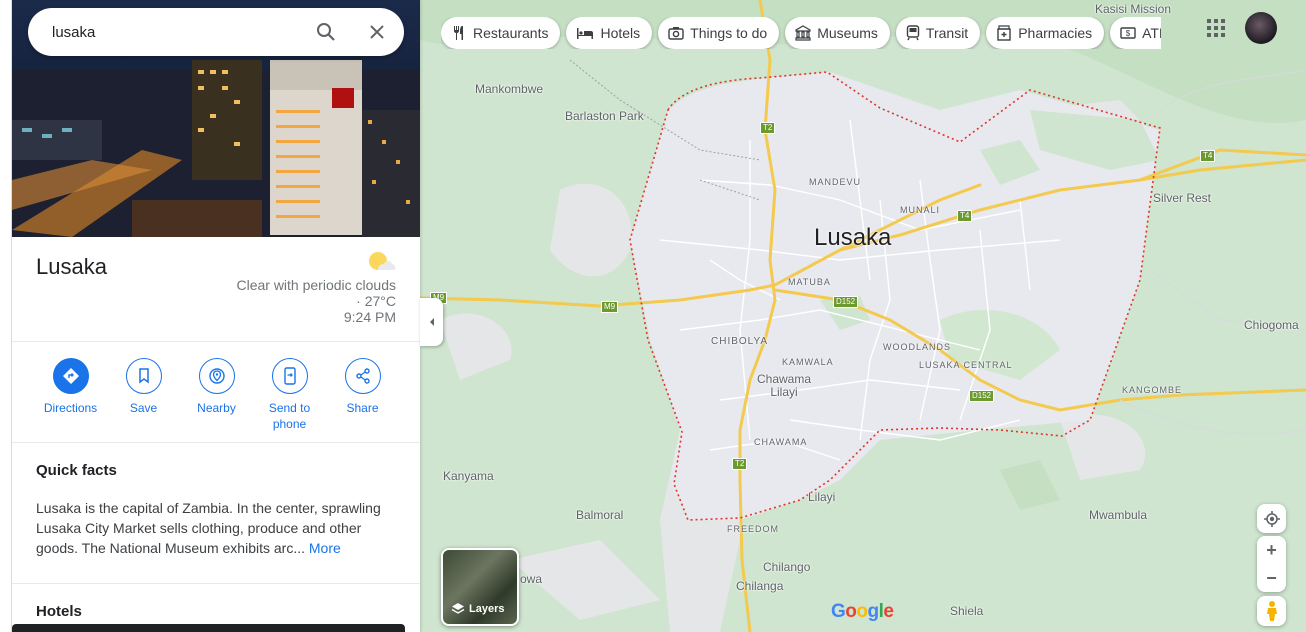 This screenshot has height=632, width=1306. What do you see at coordinates (70, 376) in the screenshot?
I see `directions-icon` at bounding box center [70, 376].